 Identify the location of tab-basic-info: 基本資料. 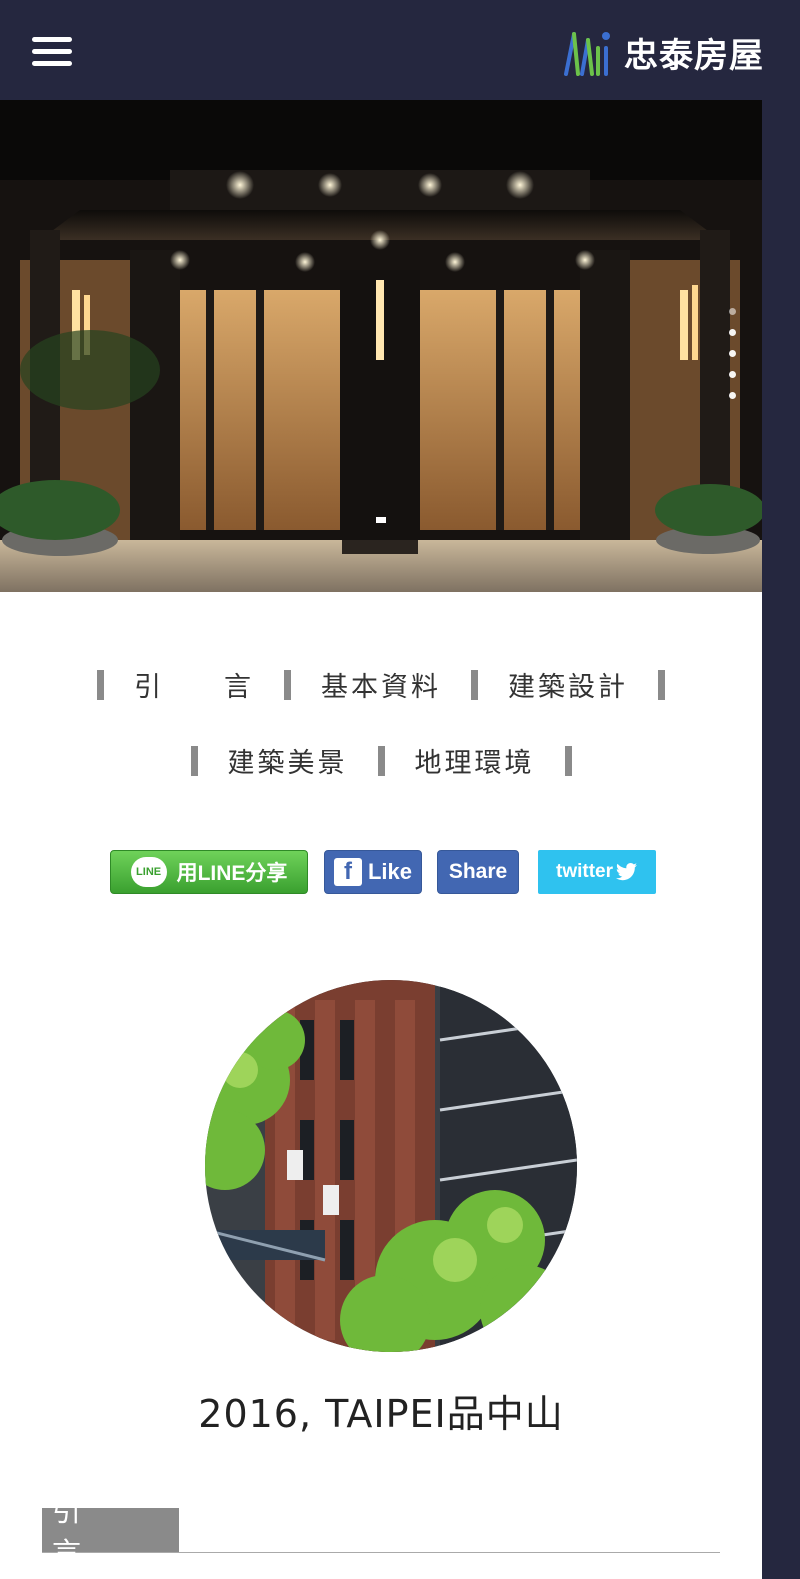
(381, 684).